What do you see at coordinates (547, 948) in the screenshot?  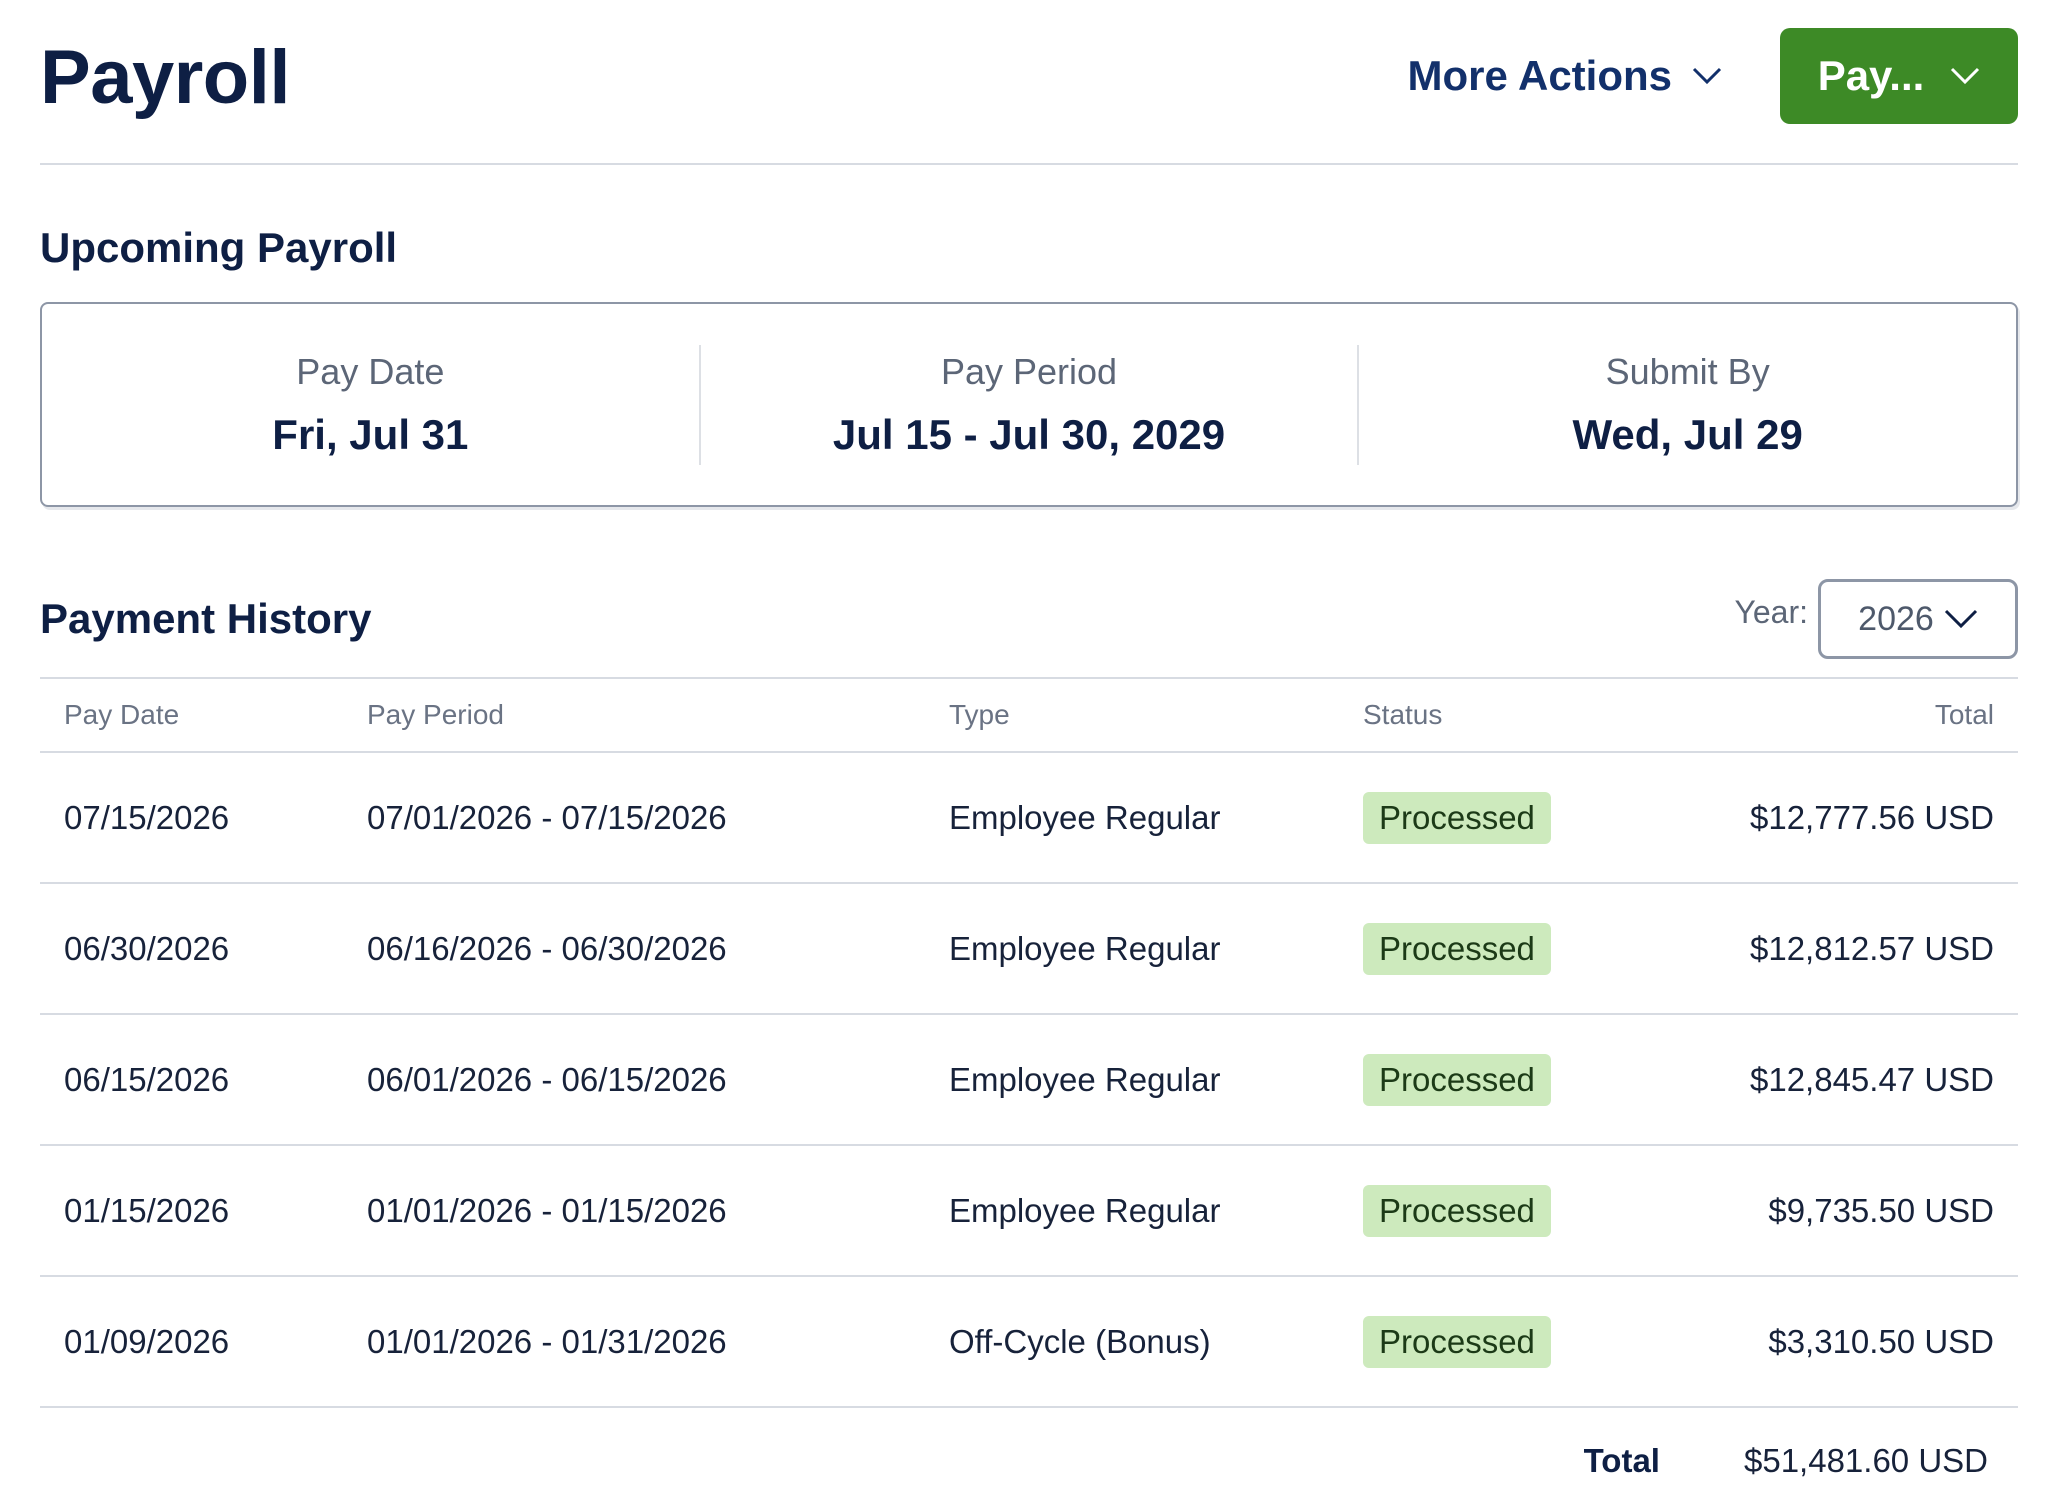 I see `cell-pay-period: 06/16/2026 - 06/30/2026` at bounding box center [547, 948].